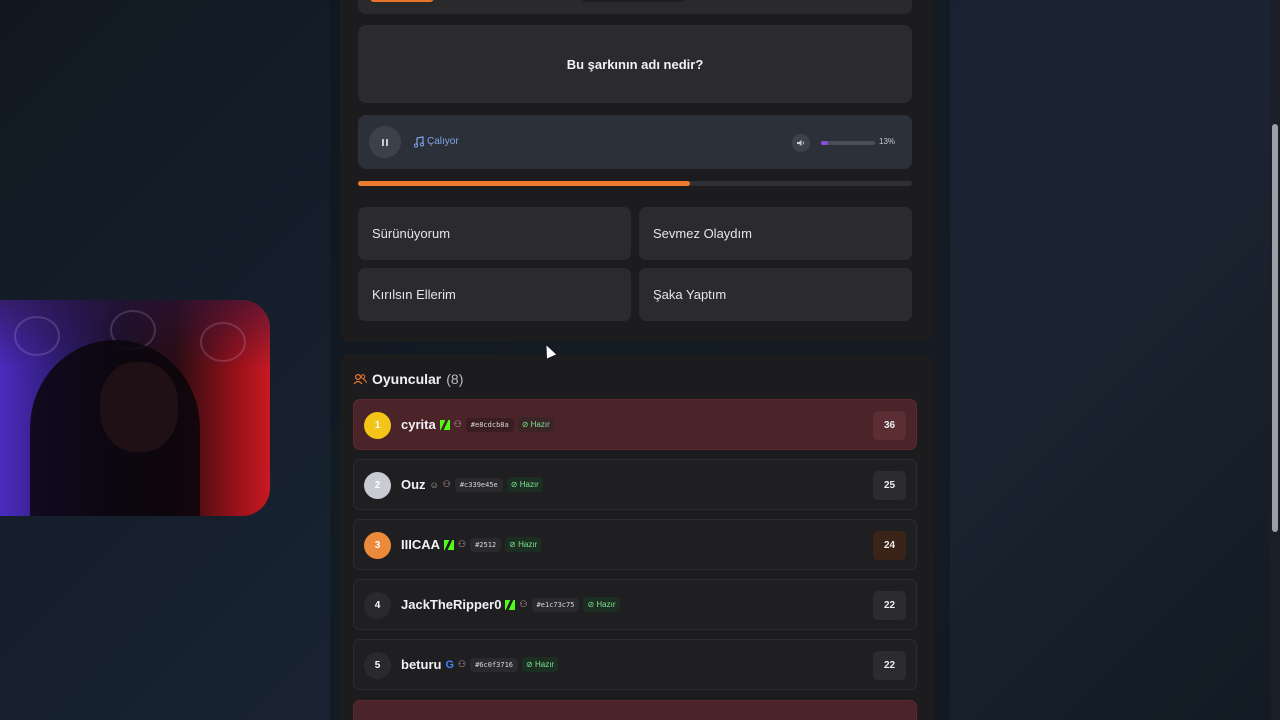 This screenshot has width=1280, height=720. Describe the element at coordinates (889, 485) in the screenshot. I see `player-score: 25` at that location.